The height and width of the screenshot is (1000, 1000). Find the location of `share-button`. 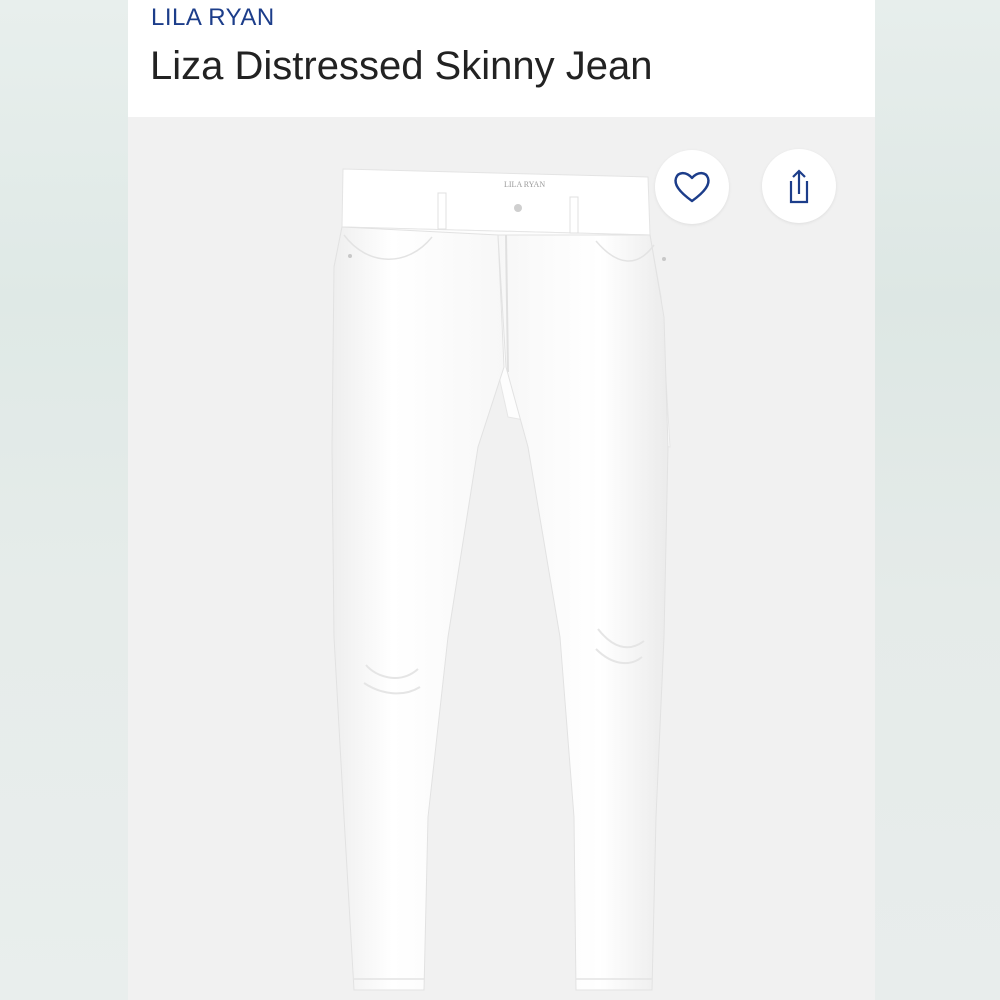

share-button is located at coordinates (799, 186).